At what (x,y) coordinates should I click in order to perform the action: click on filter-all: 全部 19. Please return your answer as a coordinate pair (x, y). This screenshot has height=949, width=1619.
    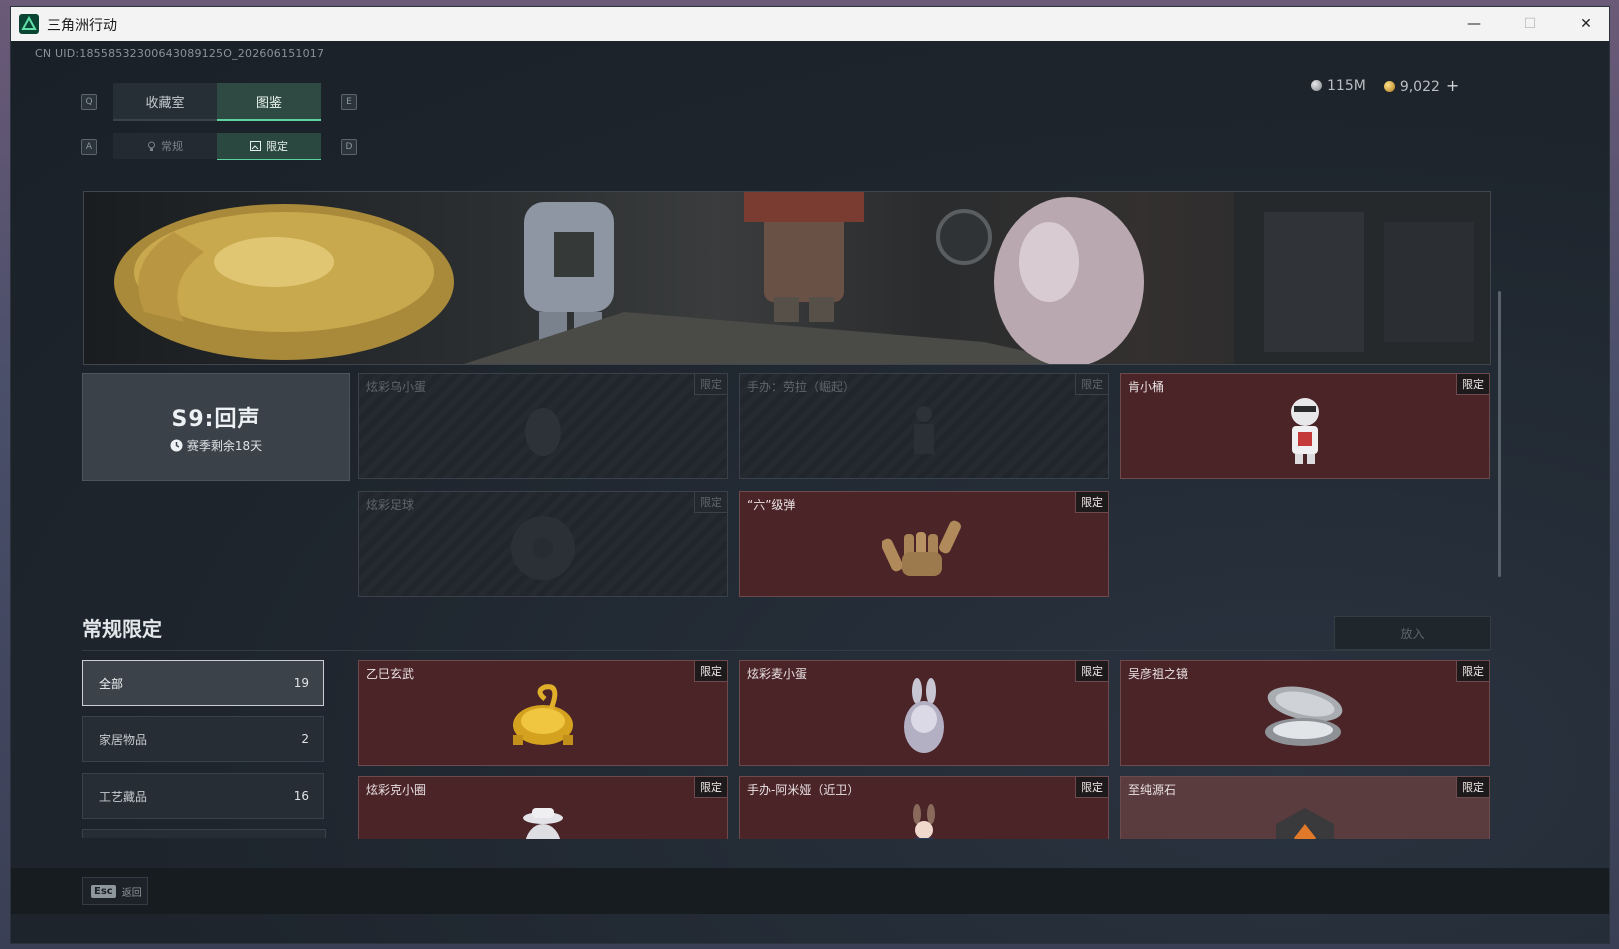
    Looking at the image, I should click on (203, 683).